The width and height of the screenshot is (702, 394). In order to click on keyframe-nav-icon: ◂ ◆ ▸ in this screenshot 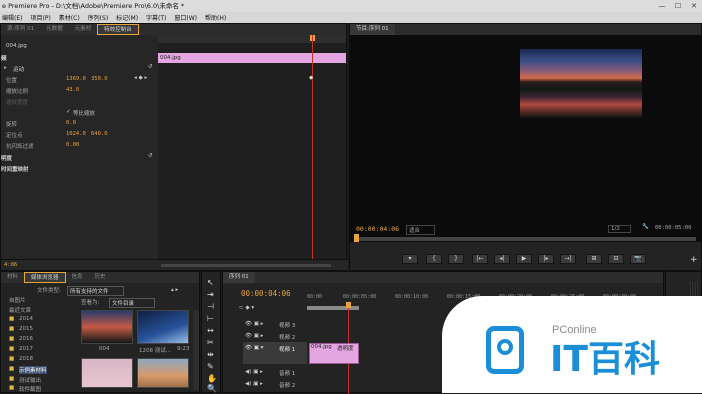, I will do `click(140, 78)`.